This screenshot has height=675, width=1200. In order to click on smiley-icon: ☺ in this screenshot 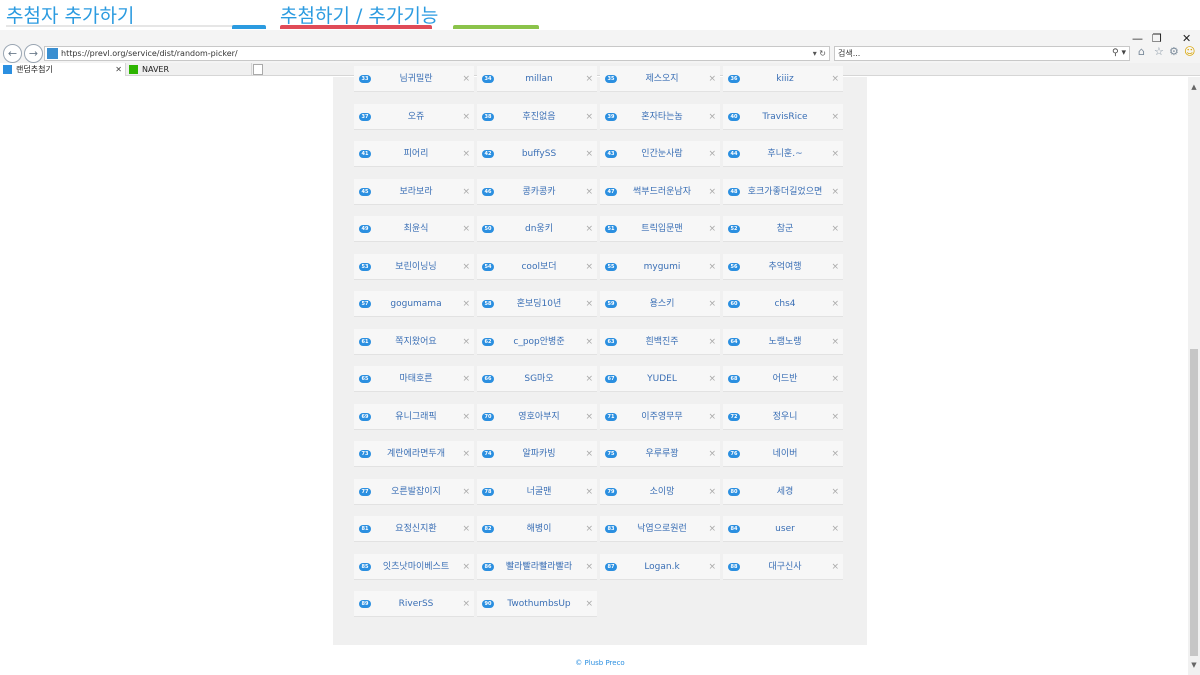, I will do `click(1189, 51)`.